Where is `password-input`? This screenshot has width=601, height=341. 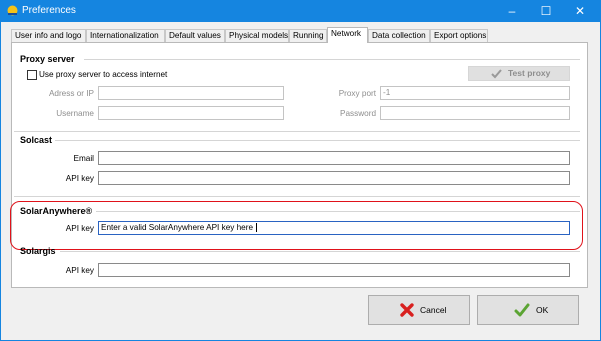
password-input is located at coordinates (475, 113).